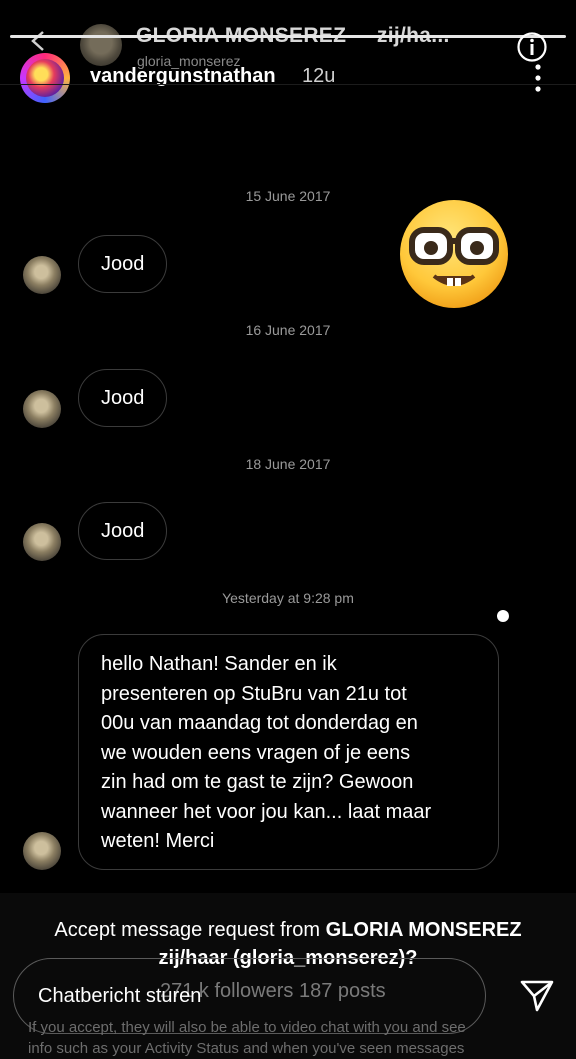 This screenshot has height=1059, width=576. I want to click on send-icon, so click(537, 995).